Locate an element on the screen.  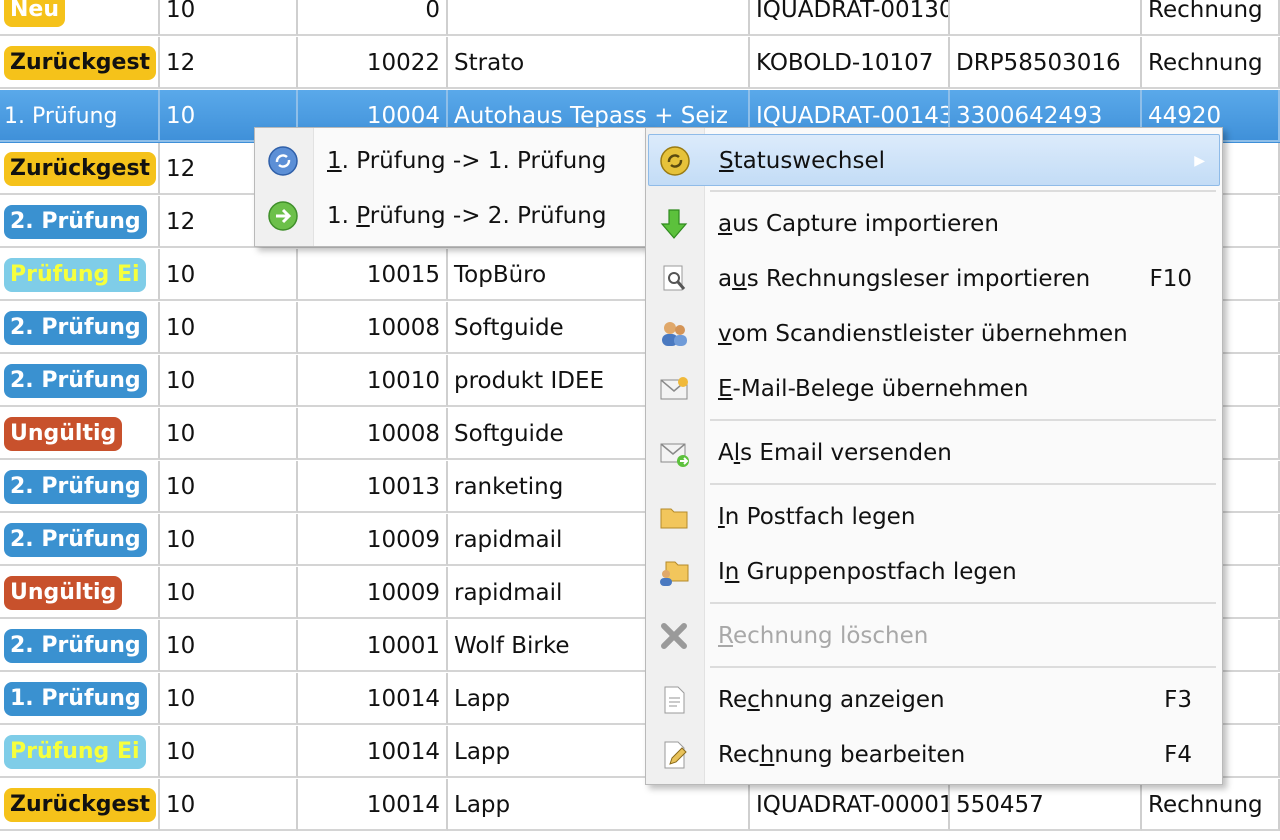
menu-item-label: E-Mail-Belege übernehmen is located at coordinates (873, 389).